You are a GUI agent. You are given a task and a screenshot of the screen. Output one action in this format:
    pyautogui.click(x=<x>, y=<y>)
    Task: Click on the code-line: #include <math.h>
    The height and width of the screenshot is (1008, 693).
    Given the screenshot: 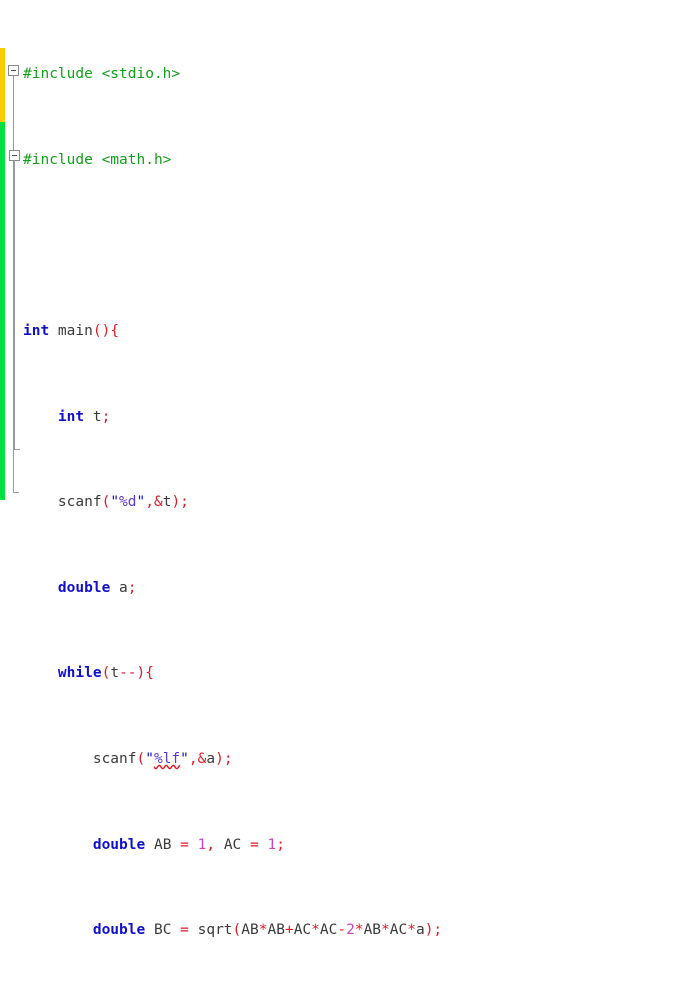 What is the action you would take?
    pyautogui.click(x=358, y=160)
    